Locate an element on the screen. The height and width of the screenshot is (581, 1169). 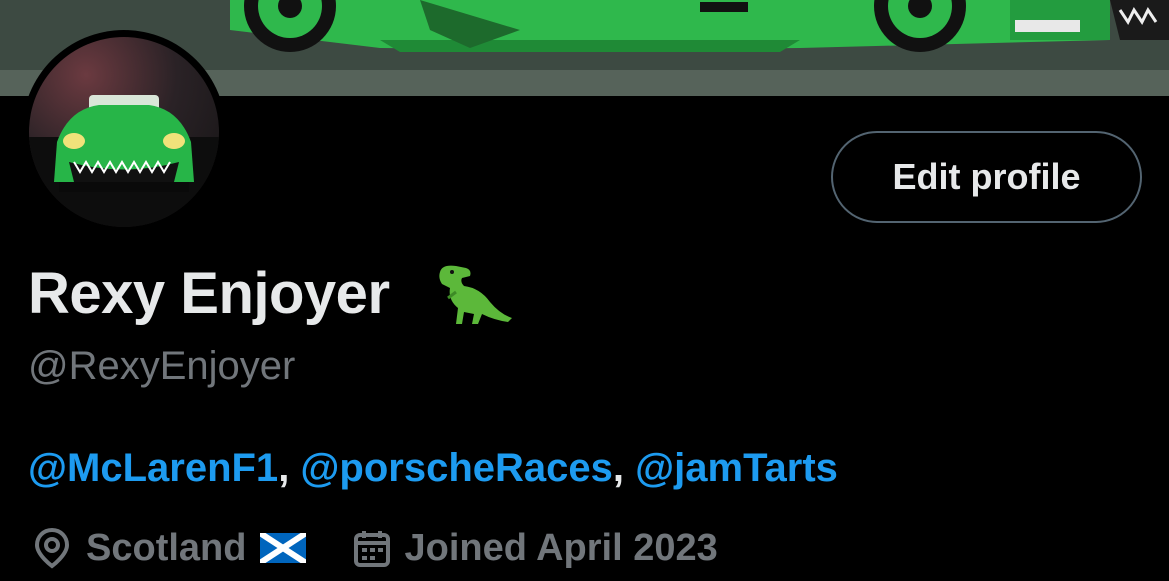
profile-bio: @McLarenF1, @porscheRaces, @jamTarts is located at coordinates (433, 468).